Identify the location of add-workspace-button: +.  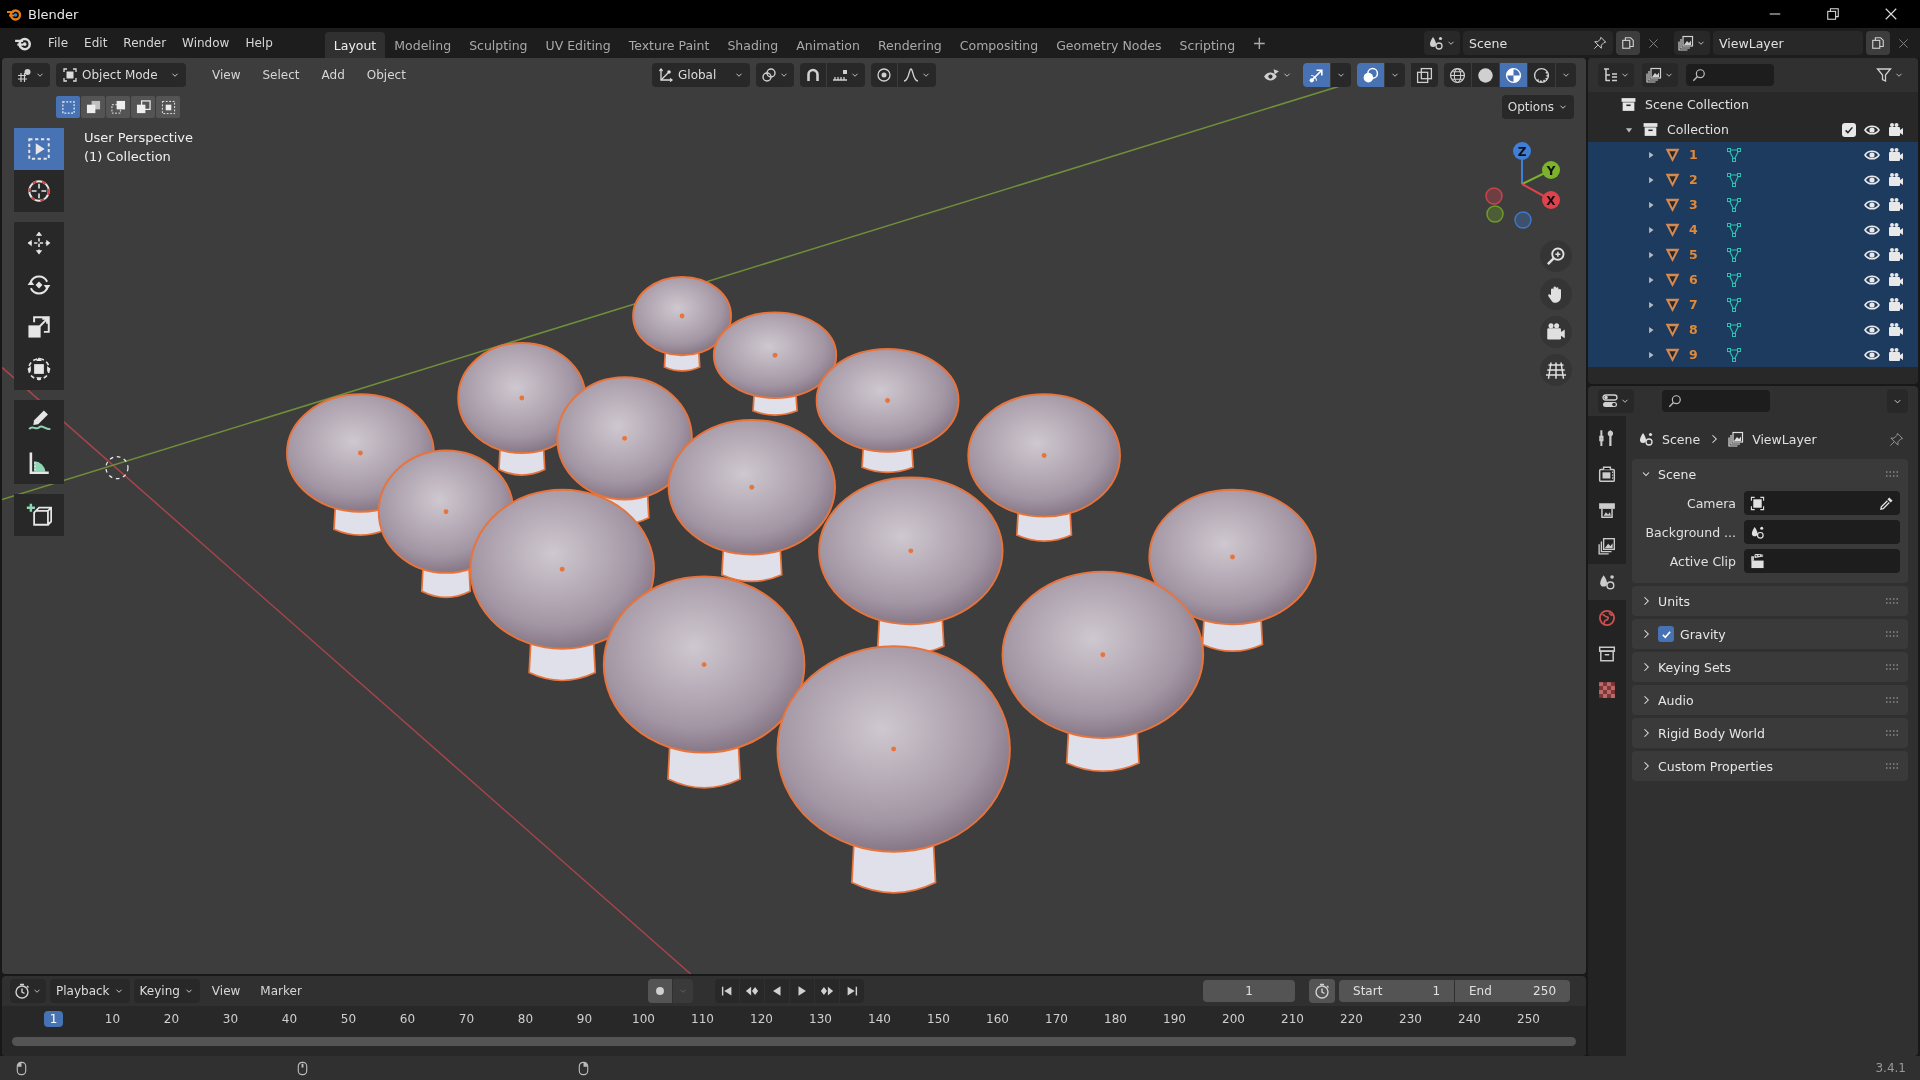
(1259, 43).